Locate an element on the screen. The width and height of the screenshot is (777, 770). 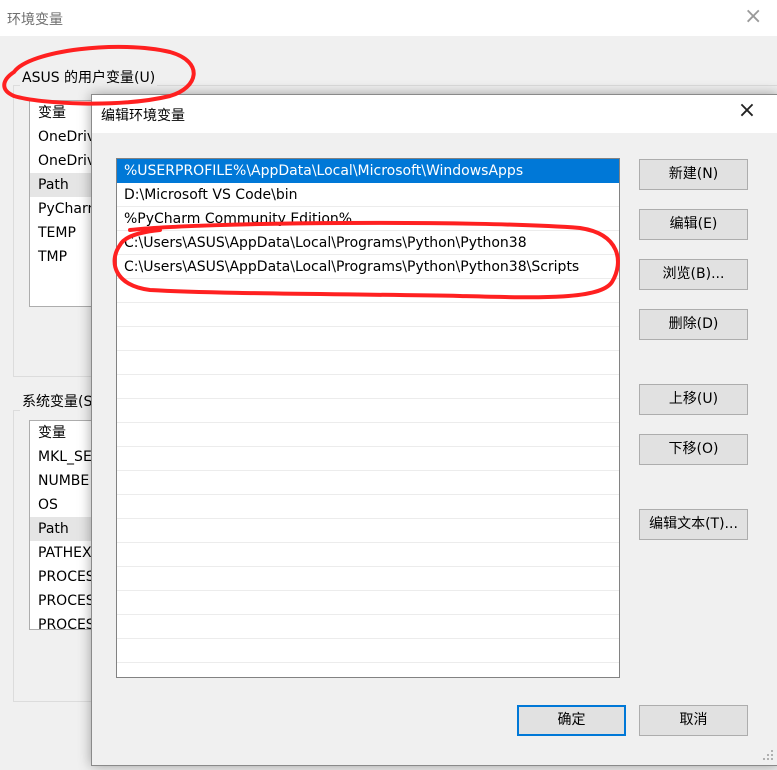
resize-grip-icon is located at coordinates (768, 755).